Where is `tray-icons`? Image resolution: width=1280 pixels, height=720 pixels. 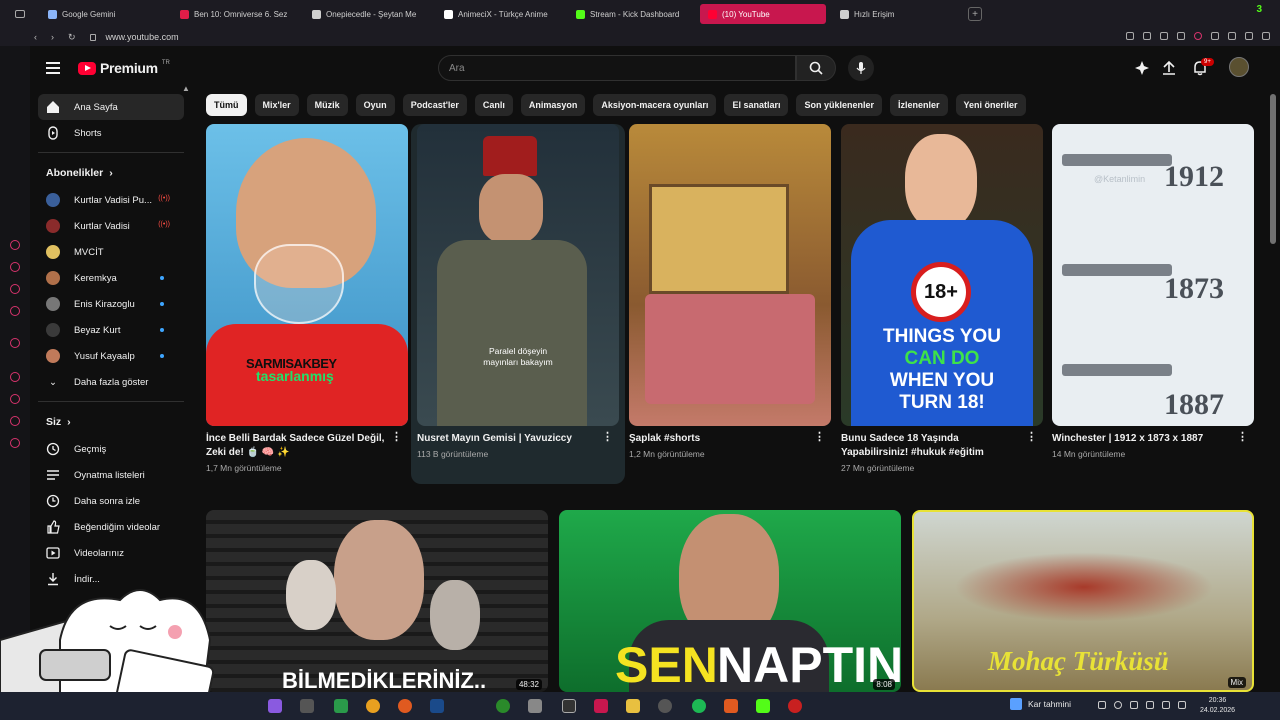 tray-icons is located at coordinates (1142, 705).